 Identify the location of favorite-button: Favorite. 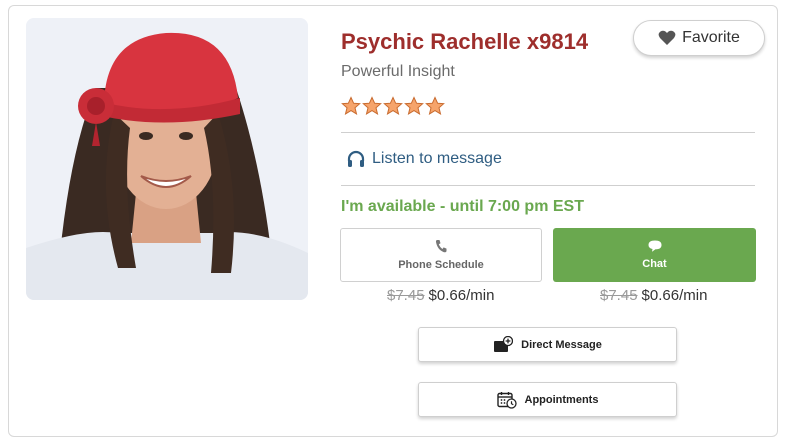
(699, 38).